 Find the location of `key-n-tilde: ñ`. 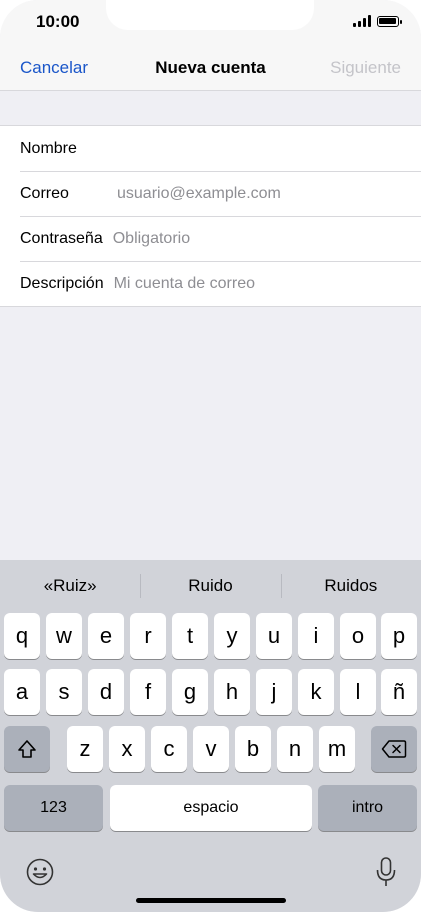

key-n-tilde: ñ is located at coordinates (399, 692).